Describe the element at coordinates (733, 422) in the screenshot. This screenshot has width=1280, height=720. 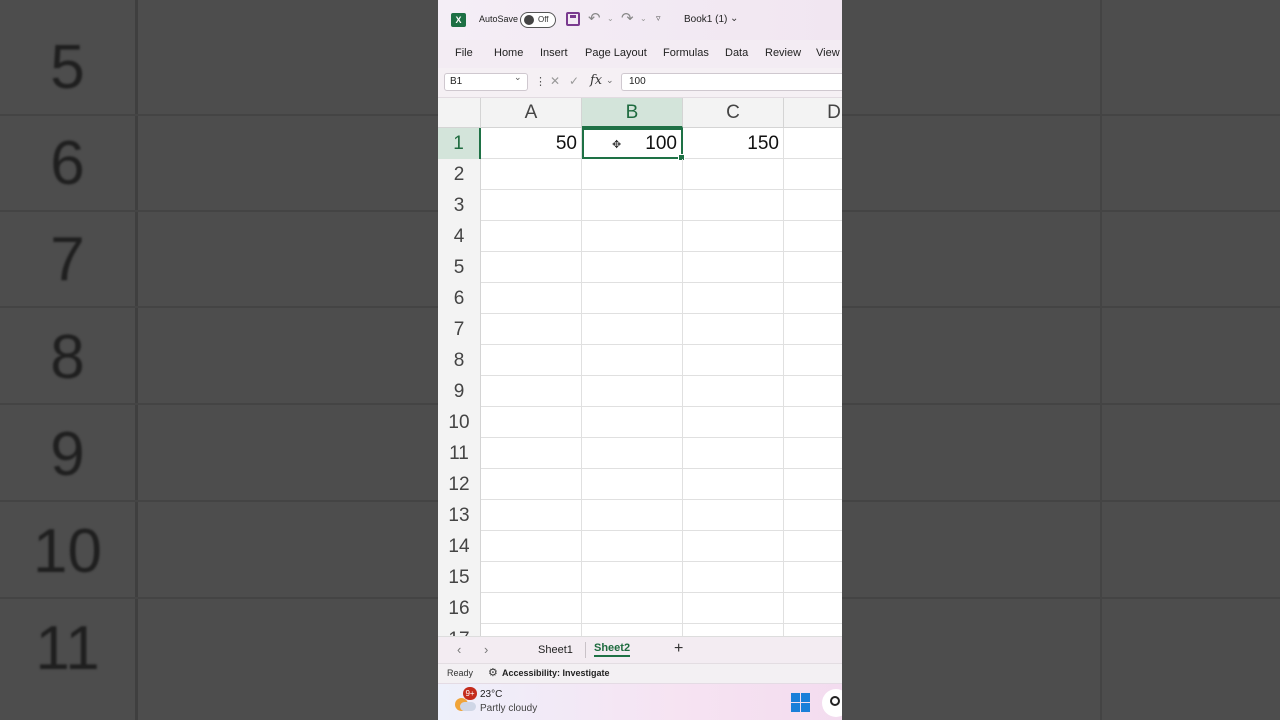
I see `cell-c10` at that location.